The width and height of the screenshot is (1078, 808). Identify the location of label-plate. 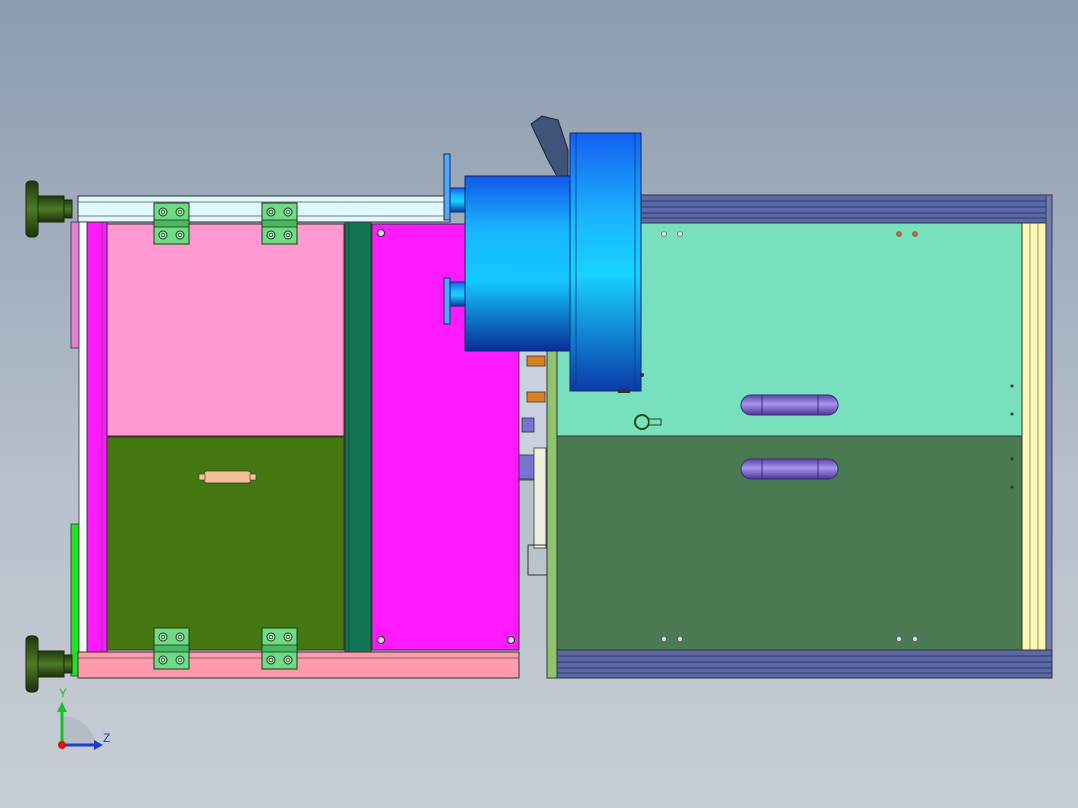
(227, 477).